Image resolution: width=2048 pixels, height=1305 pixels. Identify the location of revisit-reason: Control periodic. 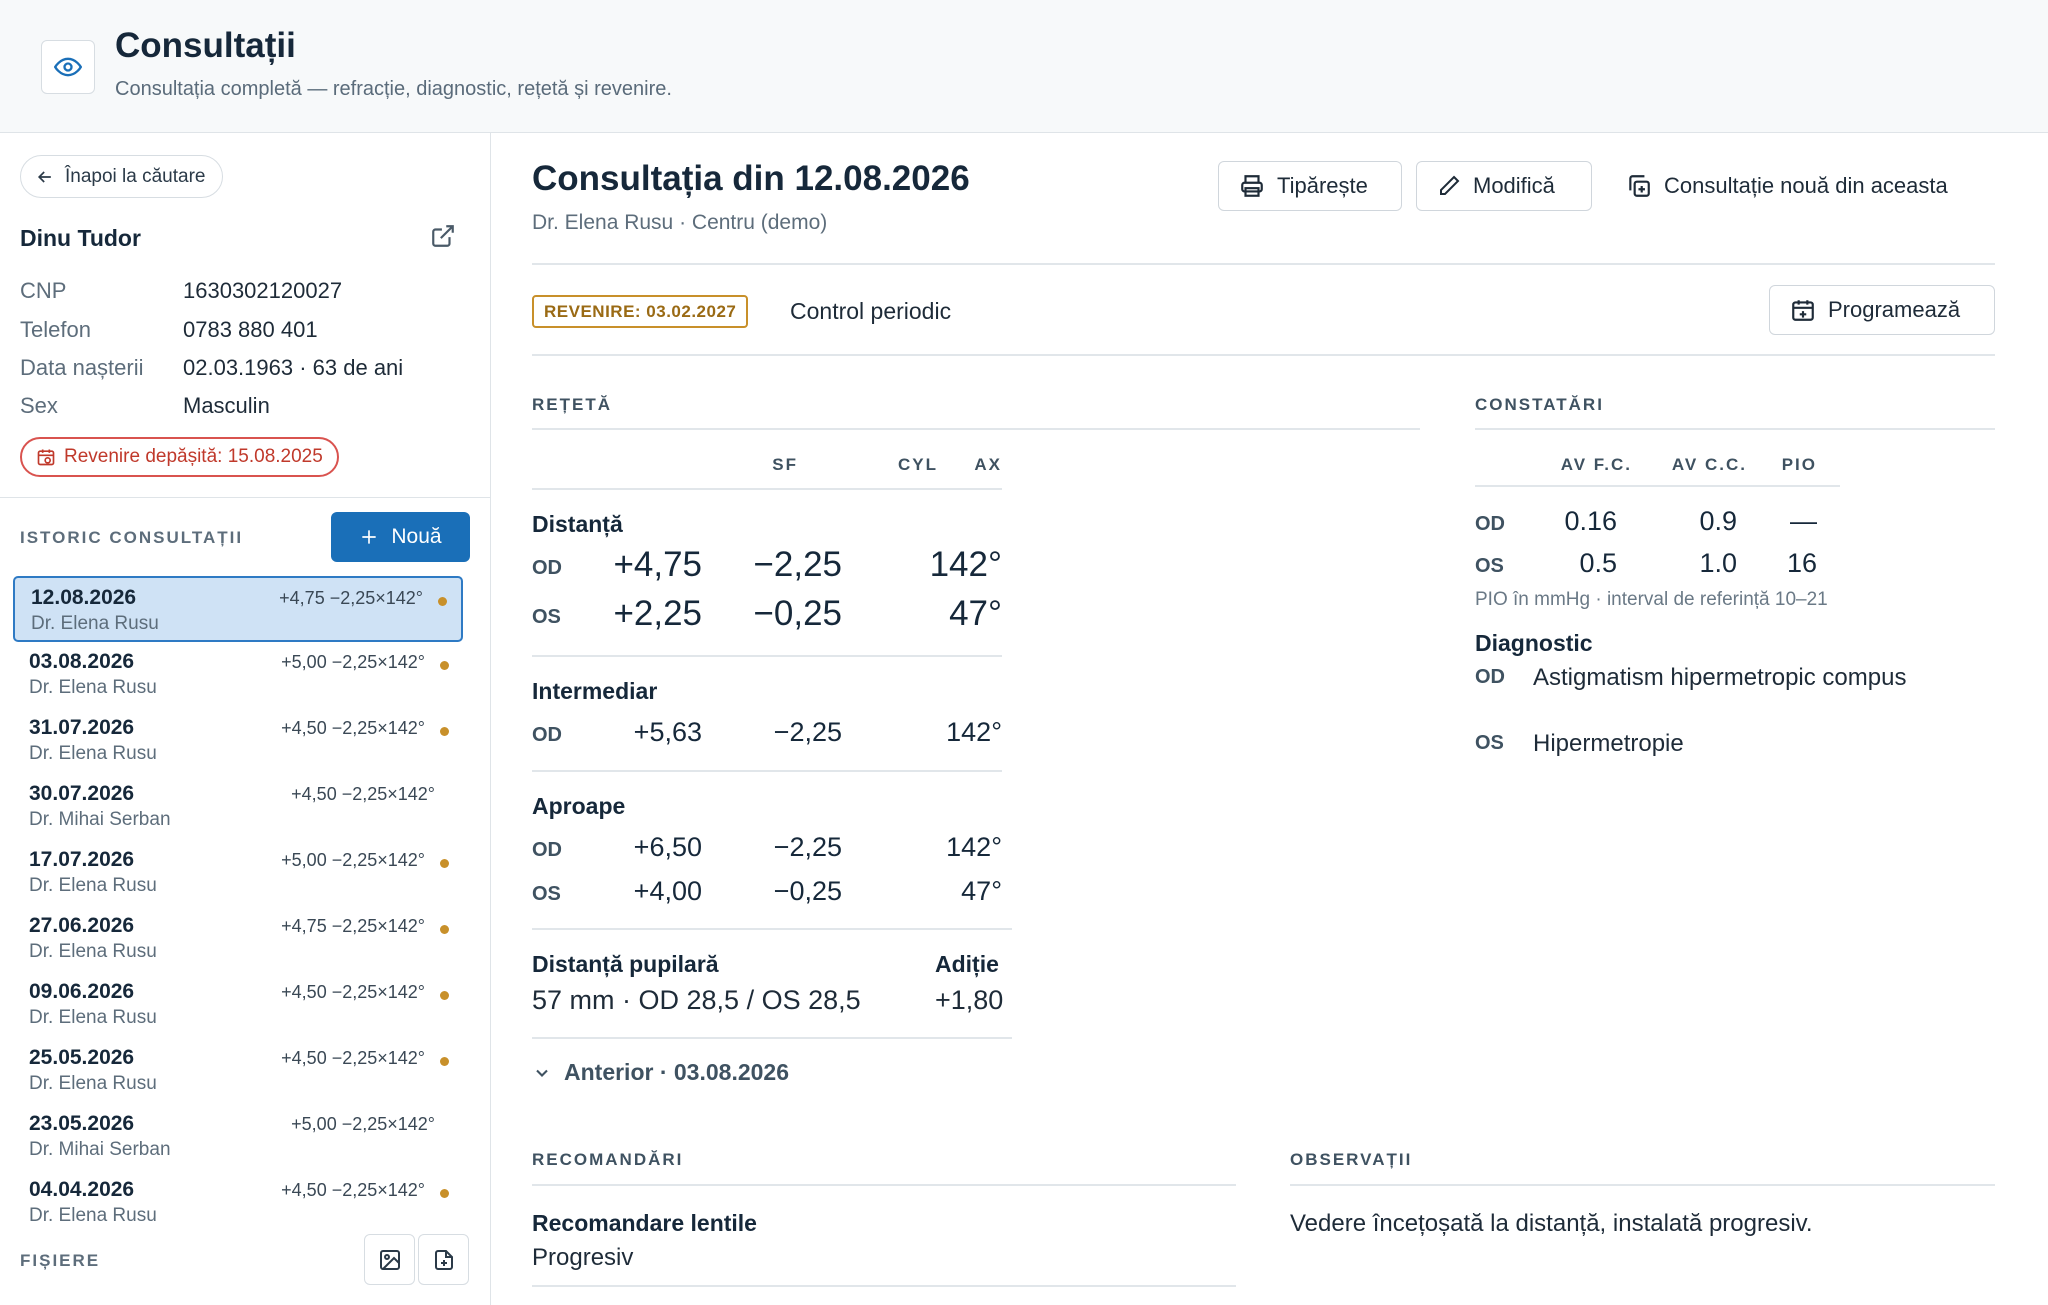
(871, 311).